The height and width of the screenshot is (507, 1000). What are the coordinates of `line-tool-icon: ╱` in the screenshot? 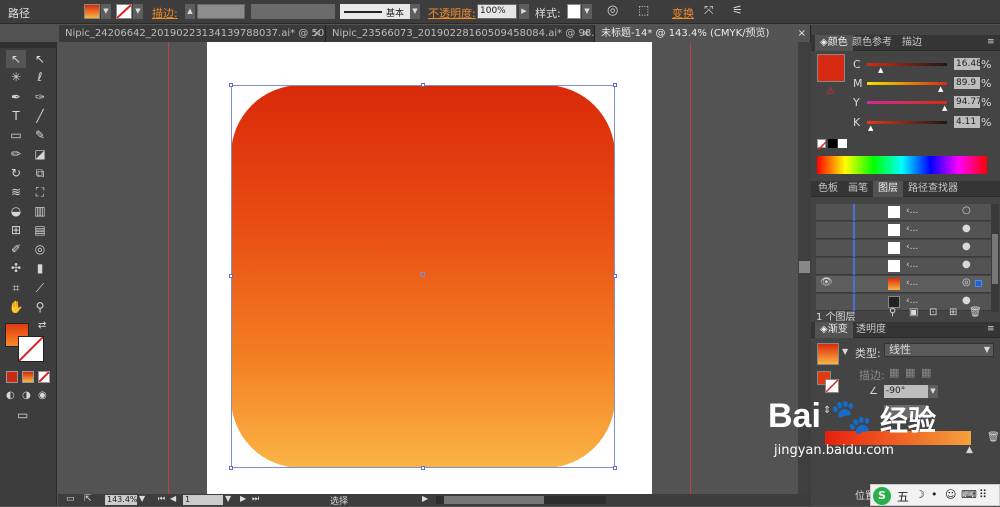 It's located at (40, 116).